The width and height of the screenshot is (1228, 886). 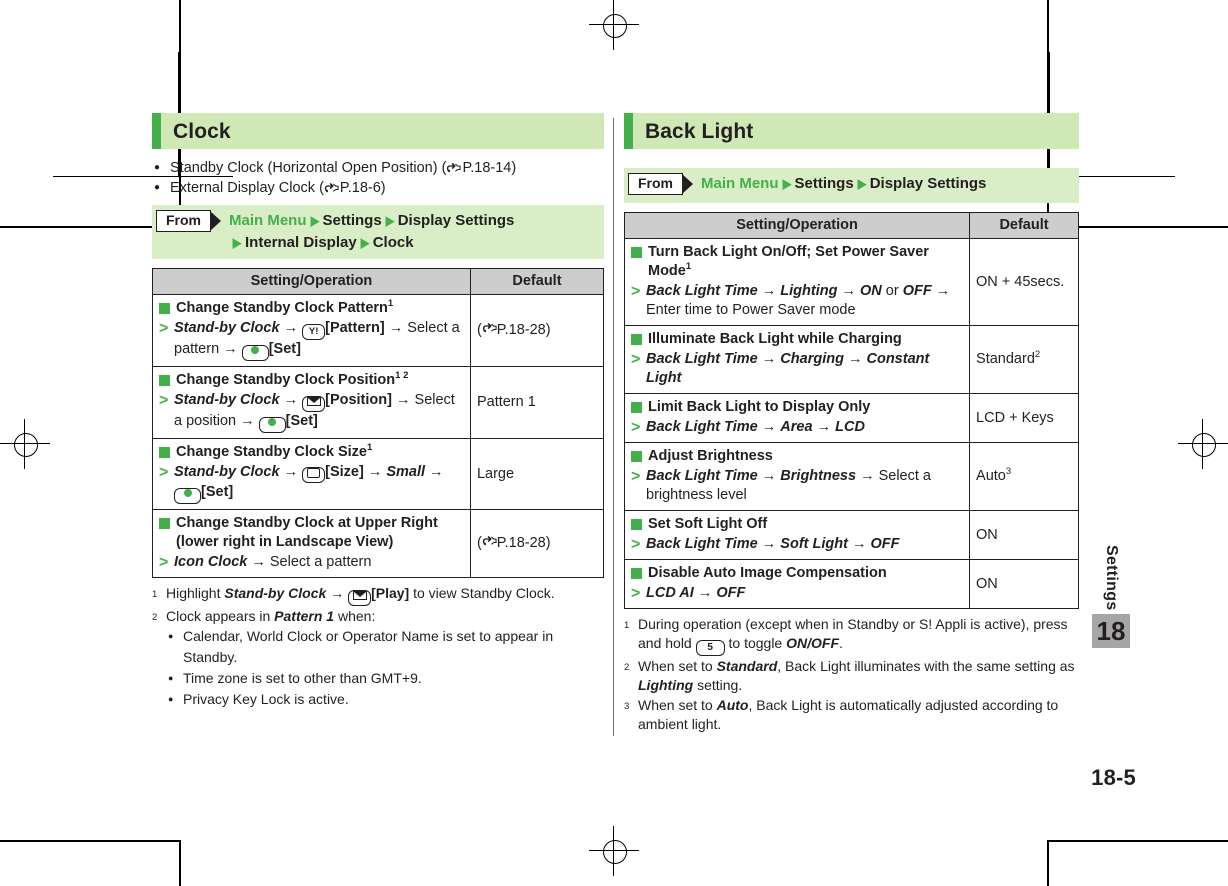 I want to click on default-value: Standard2, so click(x=1008, y=358).